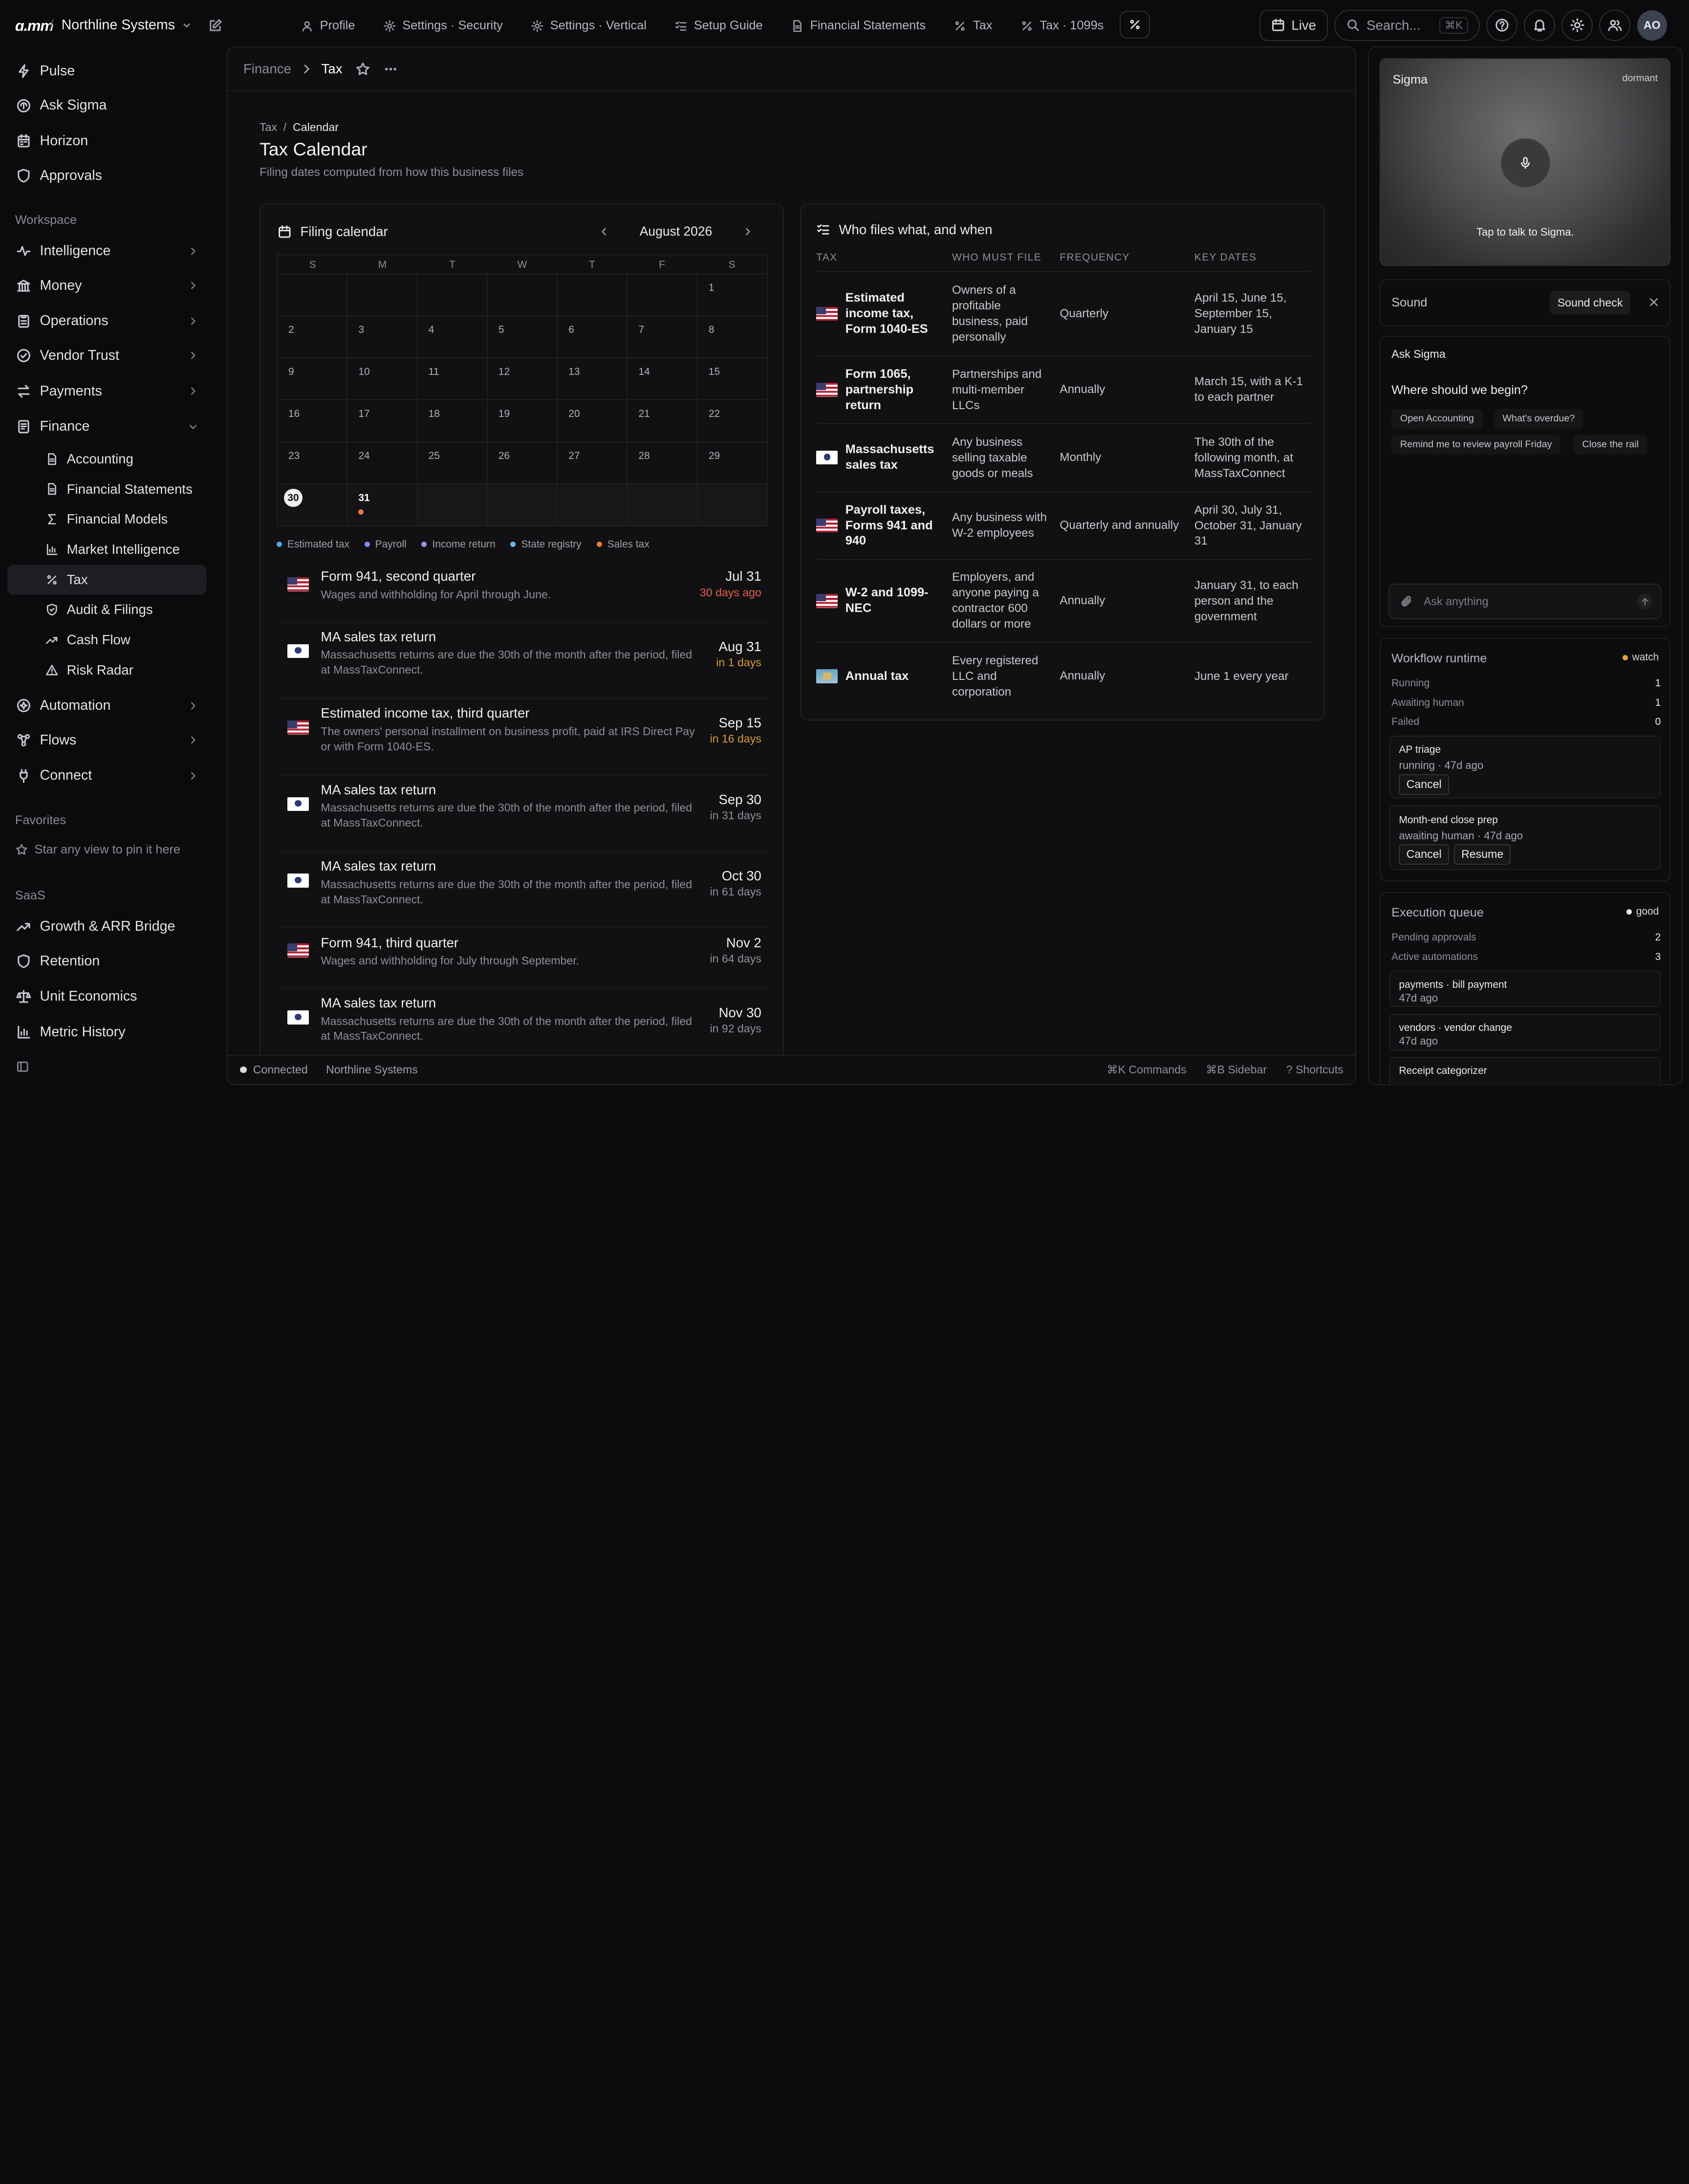 The image size is (1689, 2184). Describe the element at coordinates (313, 505) in the screenshot. I see `day-cell-today: 30` at that location.